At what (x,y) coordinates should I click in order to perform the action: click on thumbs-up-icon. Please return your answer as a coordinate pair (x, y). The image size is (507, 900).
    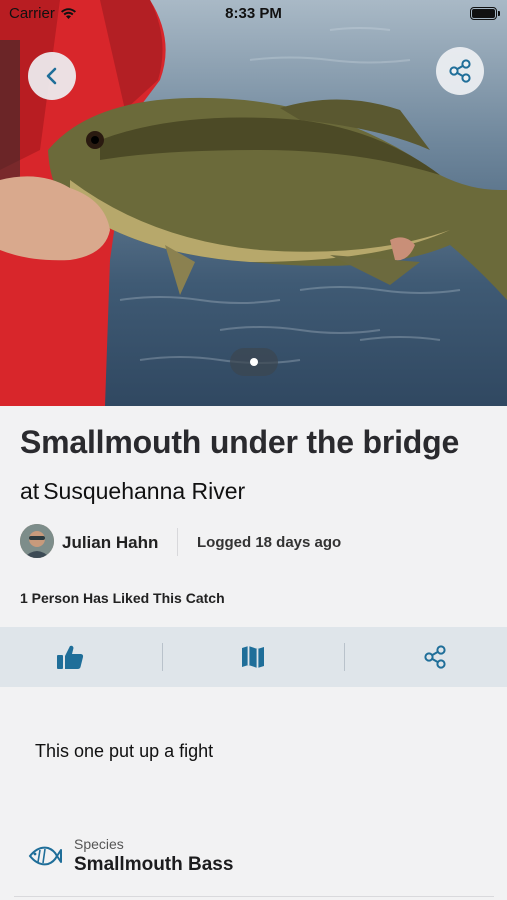
    Looking at the image, I should click on (70, 657).